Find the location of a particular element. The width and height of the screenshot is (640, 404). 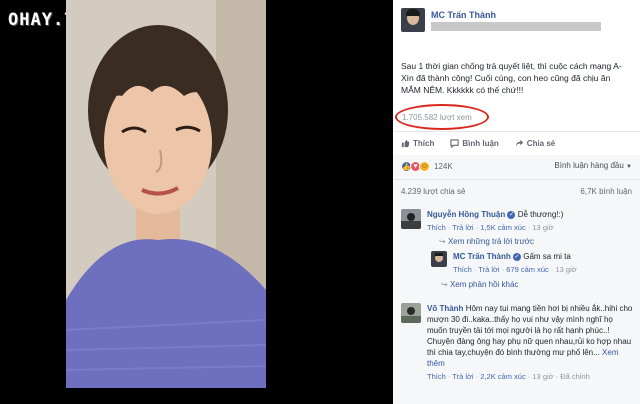

comment-icon is located at coordinates (454, 143).